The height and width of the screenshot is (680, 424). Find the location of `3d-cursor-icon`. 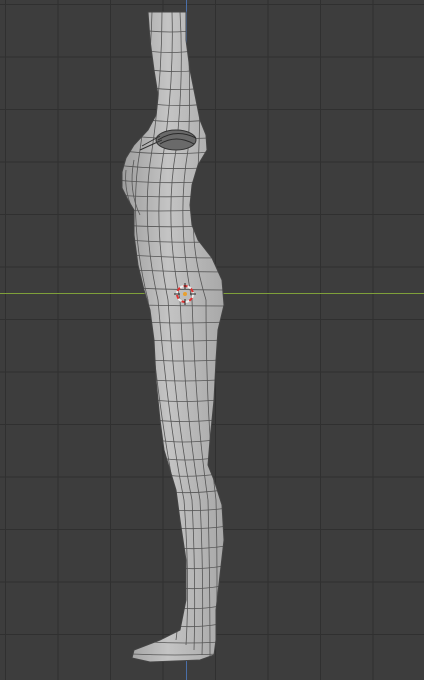

3d-cursor-icon is located at coordinates (185, 294).